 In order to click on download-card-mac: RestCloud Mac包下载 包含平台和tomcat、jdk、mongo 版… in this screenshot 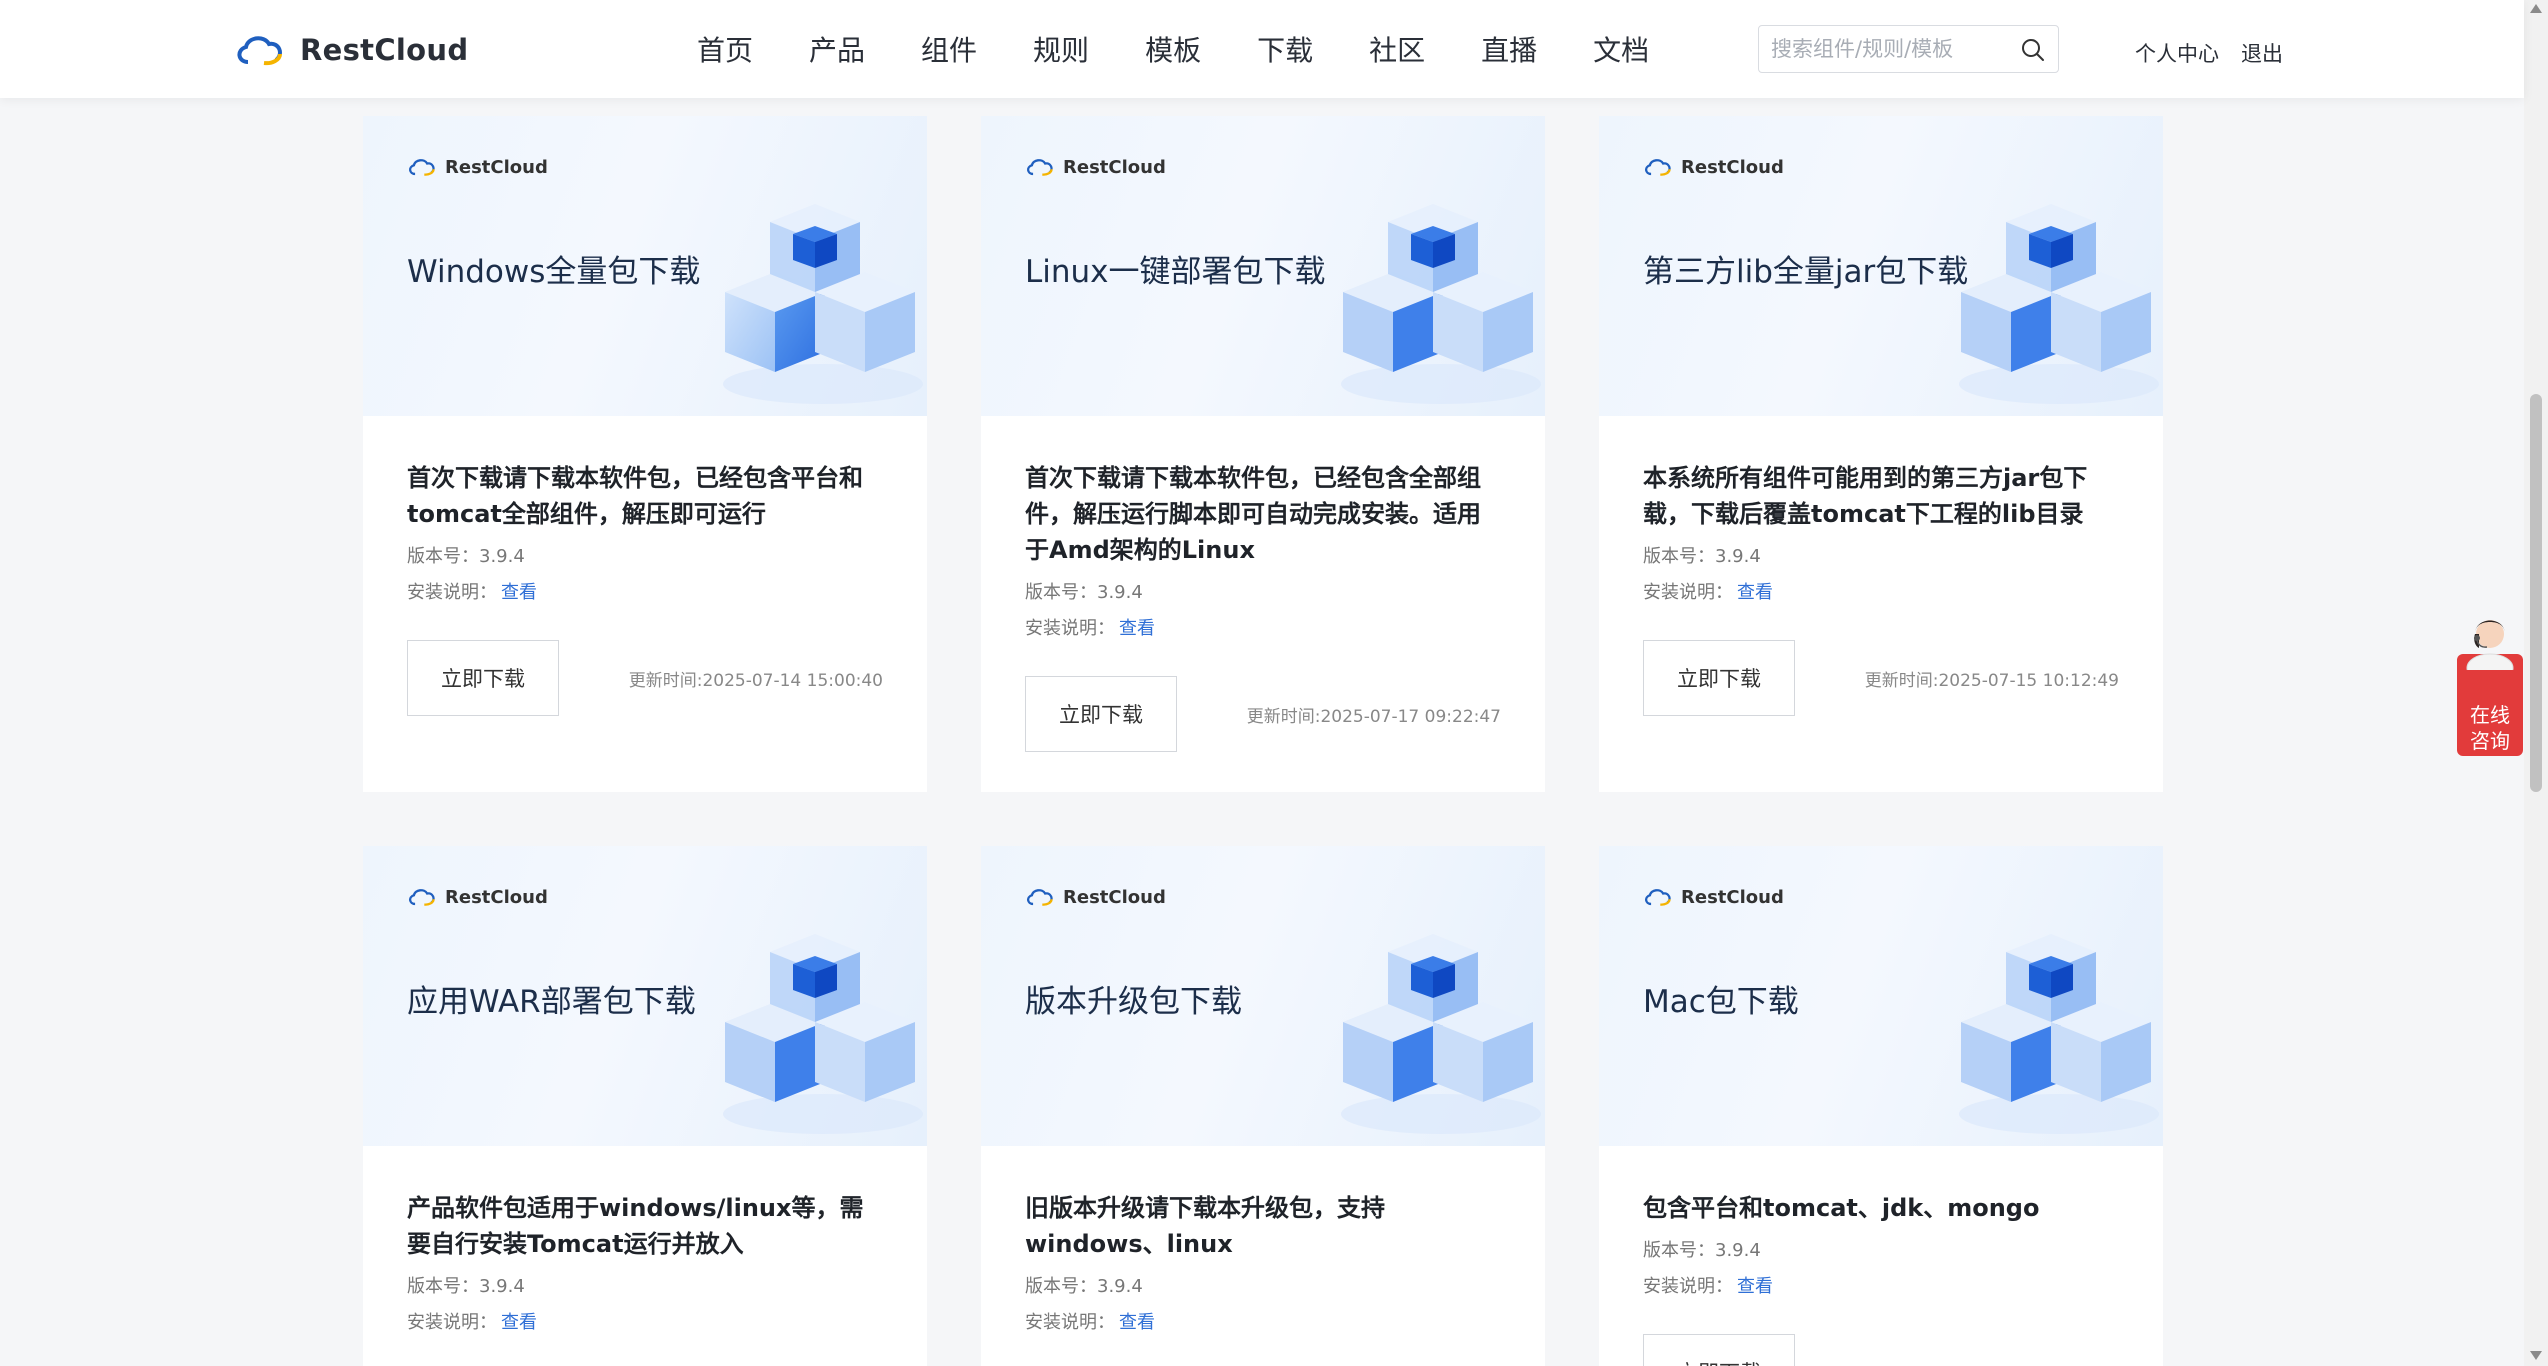, I will do `click(1881, 1106)`.